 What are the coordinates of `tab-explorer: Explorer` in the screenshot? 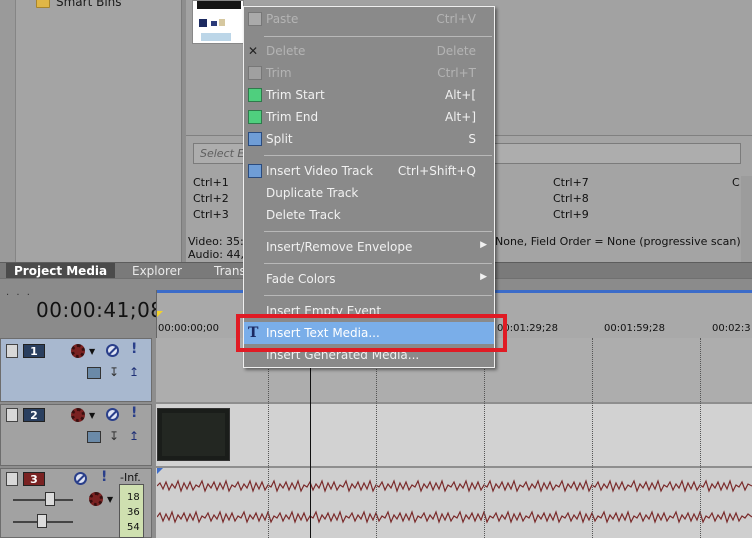 It's located at (157, 271).